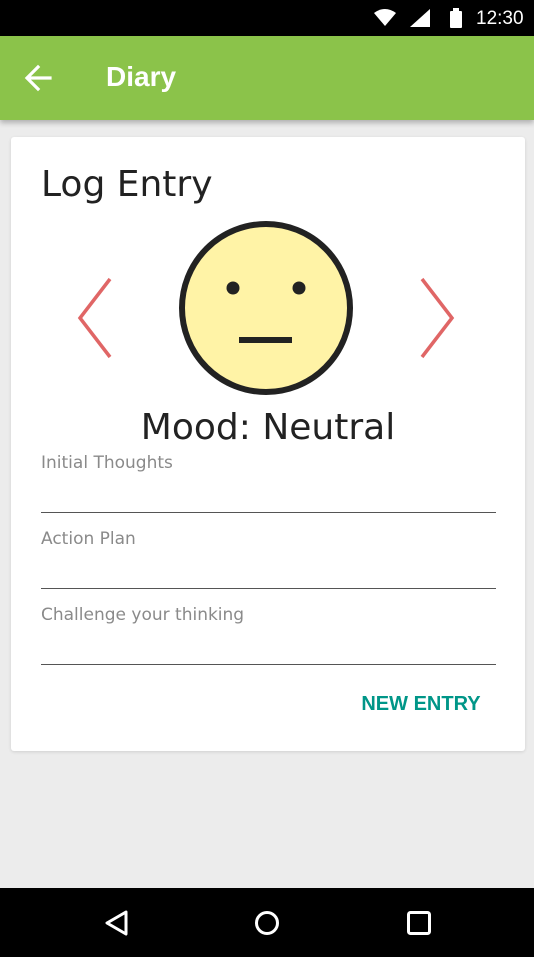 The height and width of the screenshot is (957, 534). Describe the element at coordinates (95, 320) in the screenshot. I see `previous-mood-chevron-icon` at that location.